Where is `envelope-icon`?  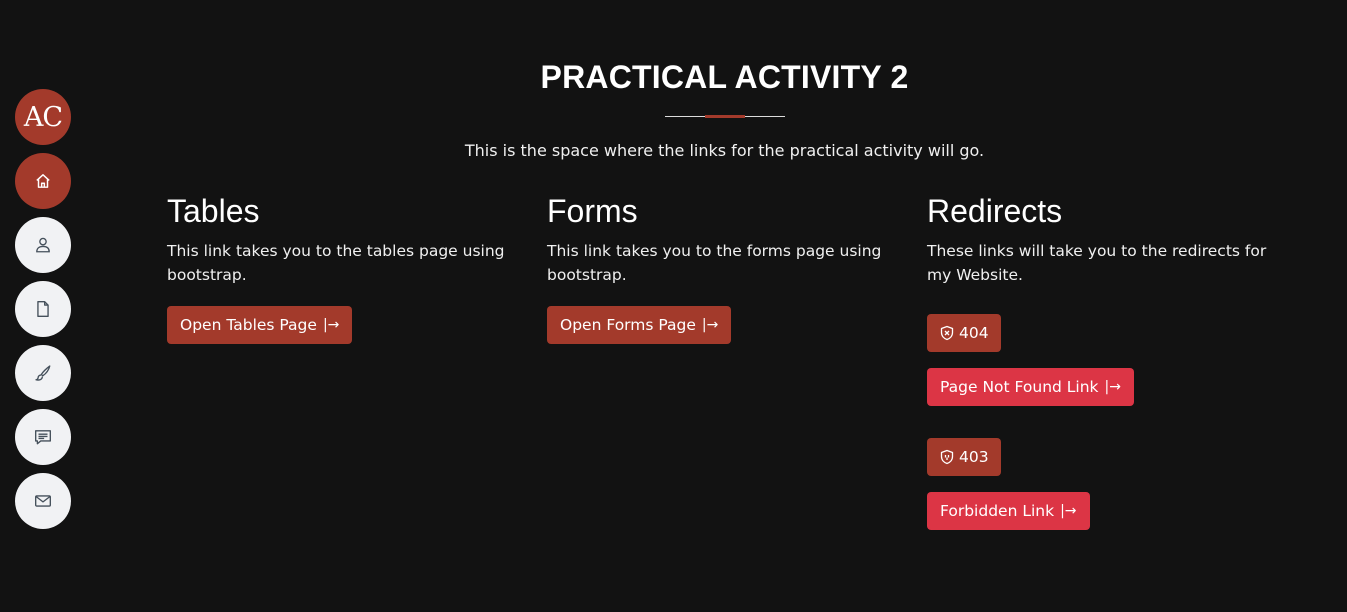
envelope-icon is located at coordinates (43, 501).